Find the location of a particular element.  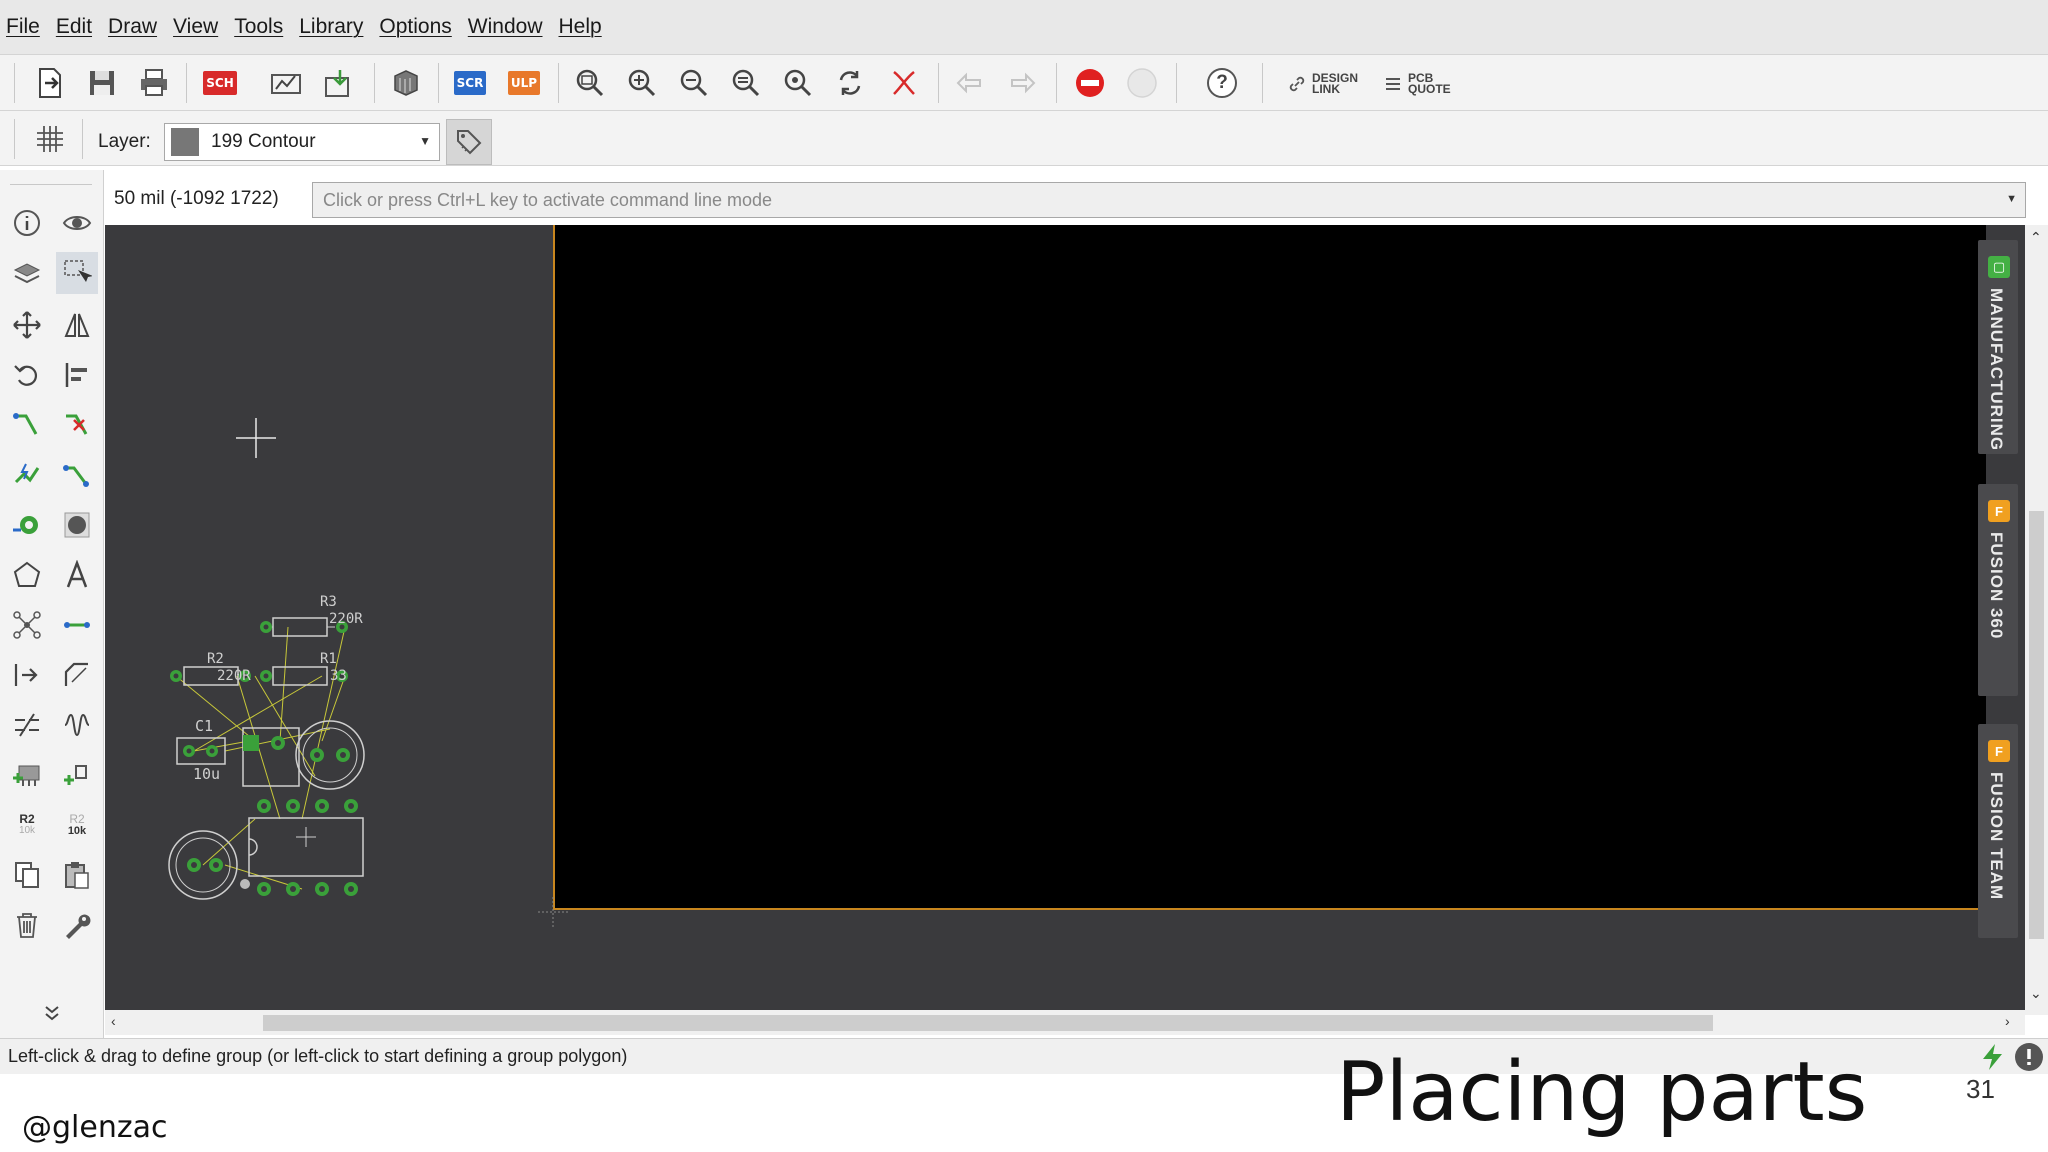

menu-edit: Edit is located at coordinates (74, 27).